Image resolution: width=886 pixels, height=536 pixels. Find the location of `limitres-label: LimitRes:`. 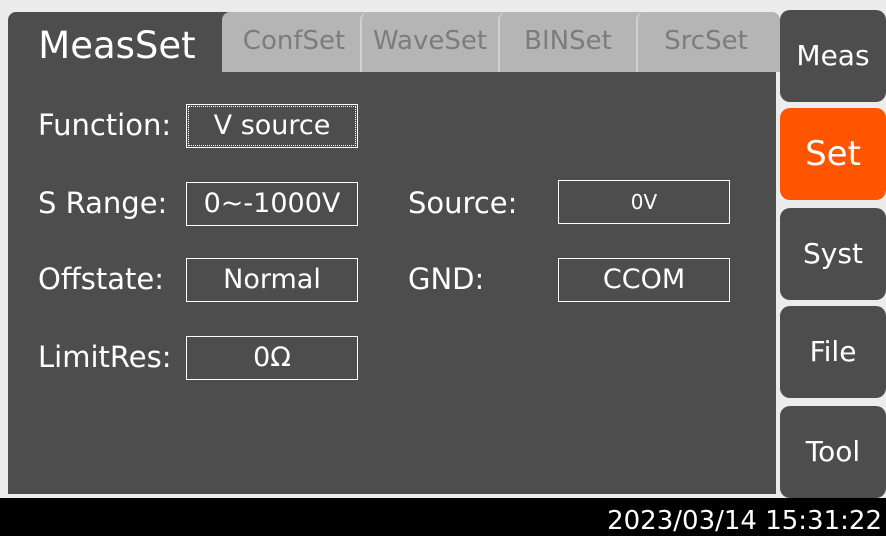

limitres-label: LimitRes: is located at coordinates (105, 357).